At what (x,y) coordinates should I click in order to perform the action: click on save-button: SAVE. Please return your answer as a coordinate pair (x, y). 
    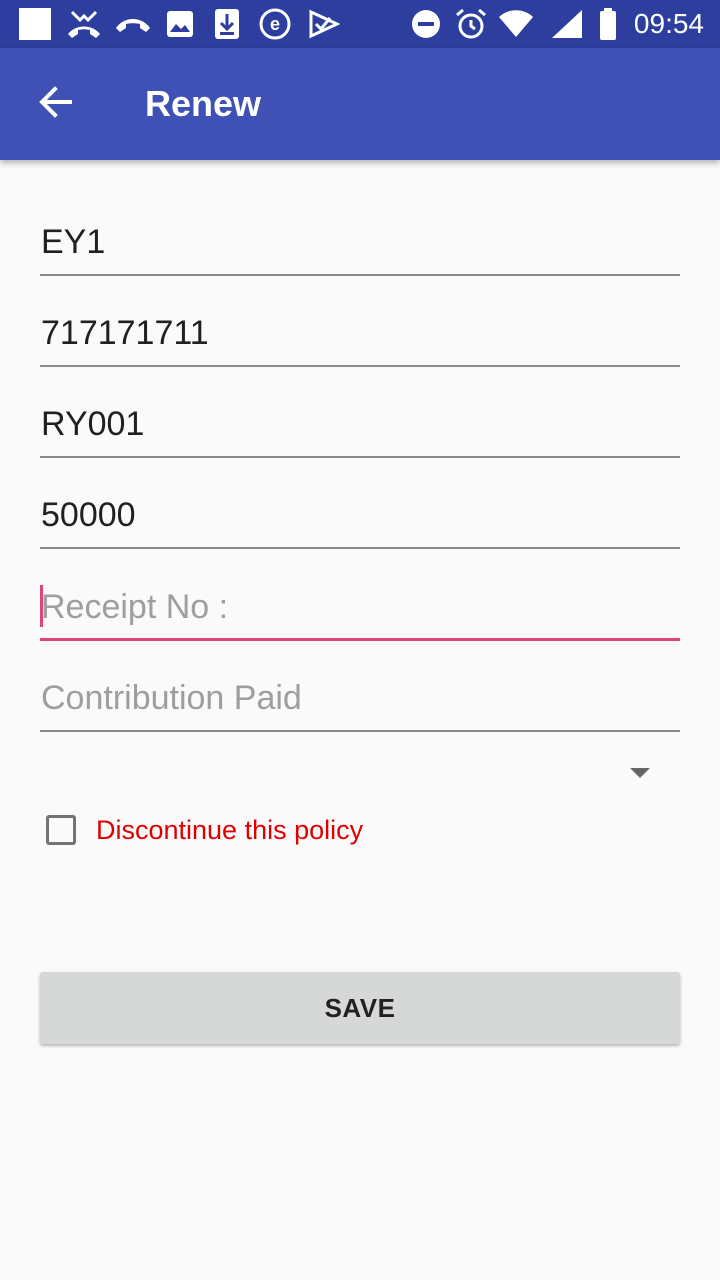
    Looking at the image, I should click on (360, 1008).